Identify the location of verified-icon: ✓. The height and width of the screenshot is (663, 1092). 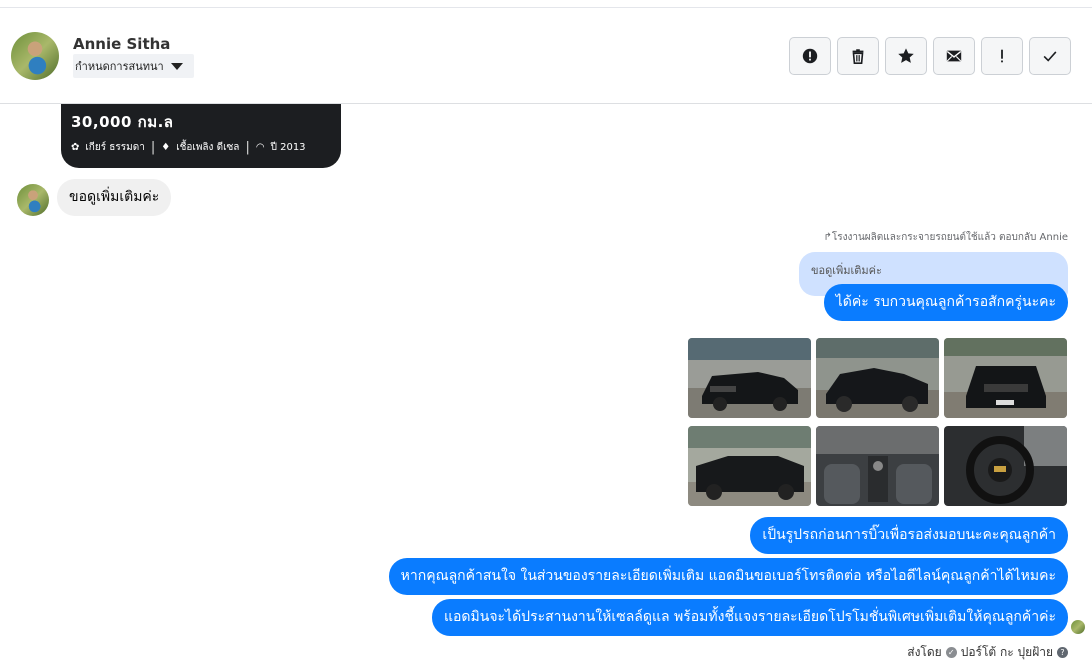
(951, 652).